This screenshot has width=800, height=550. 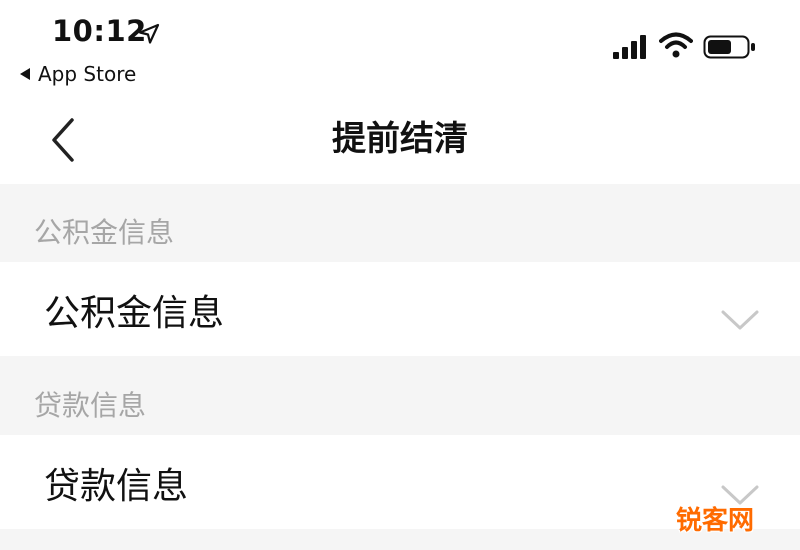 I want to click on cellular-signal-icon, so click(x=629, y=47).